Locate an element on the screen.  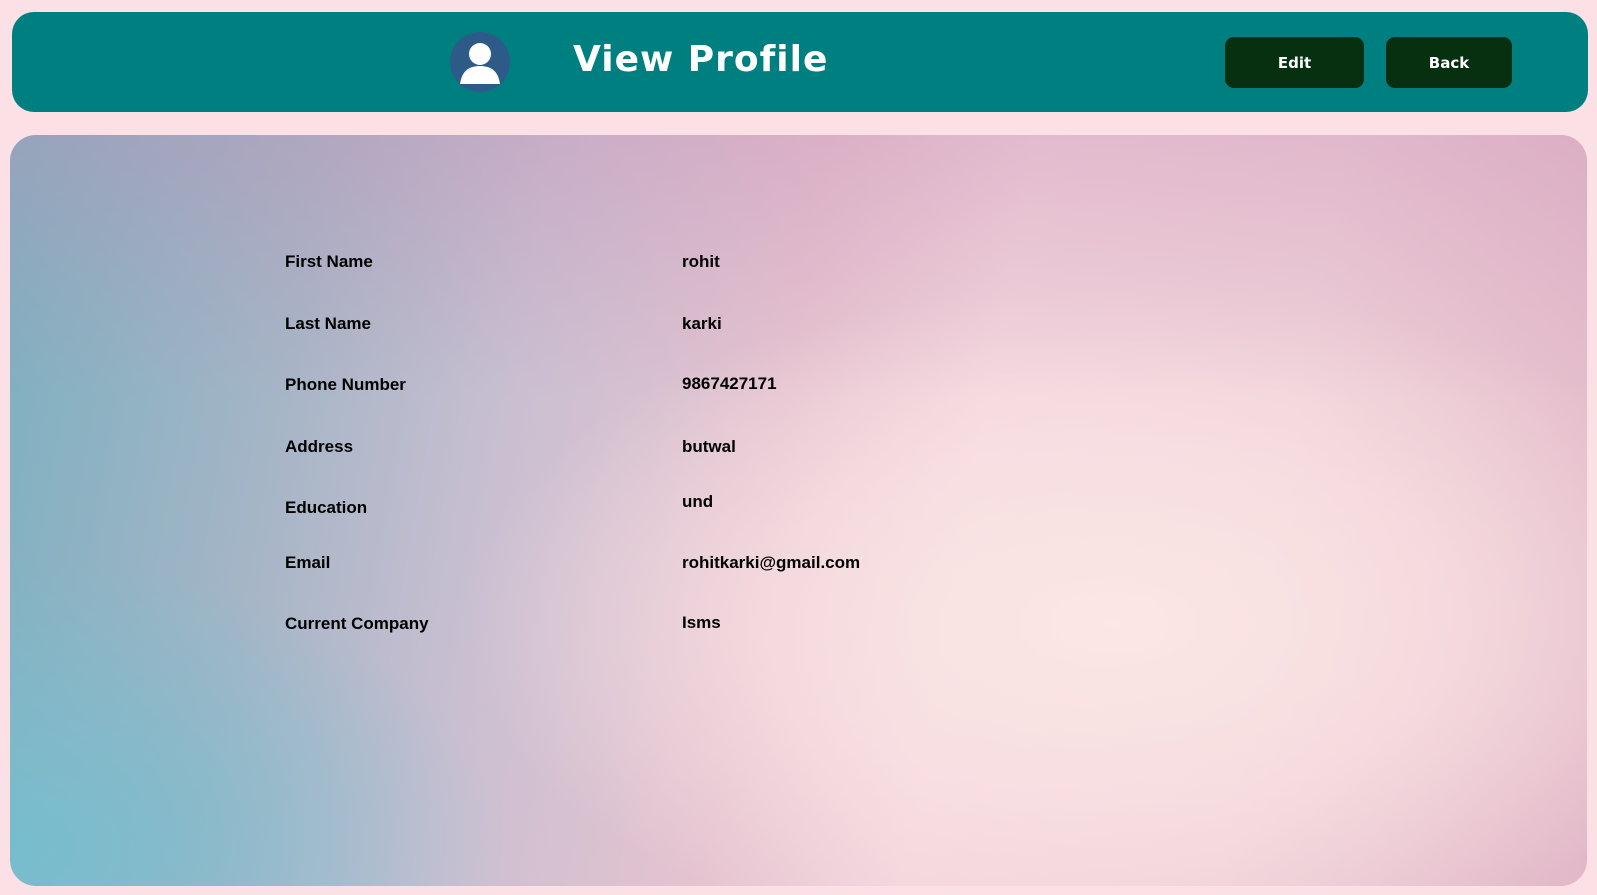
field-label: Current Company is located at coordinates (357, 623).